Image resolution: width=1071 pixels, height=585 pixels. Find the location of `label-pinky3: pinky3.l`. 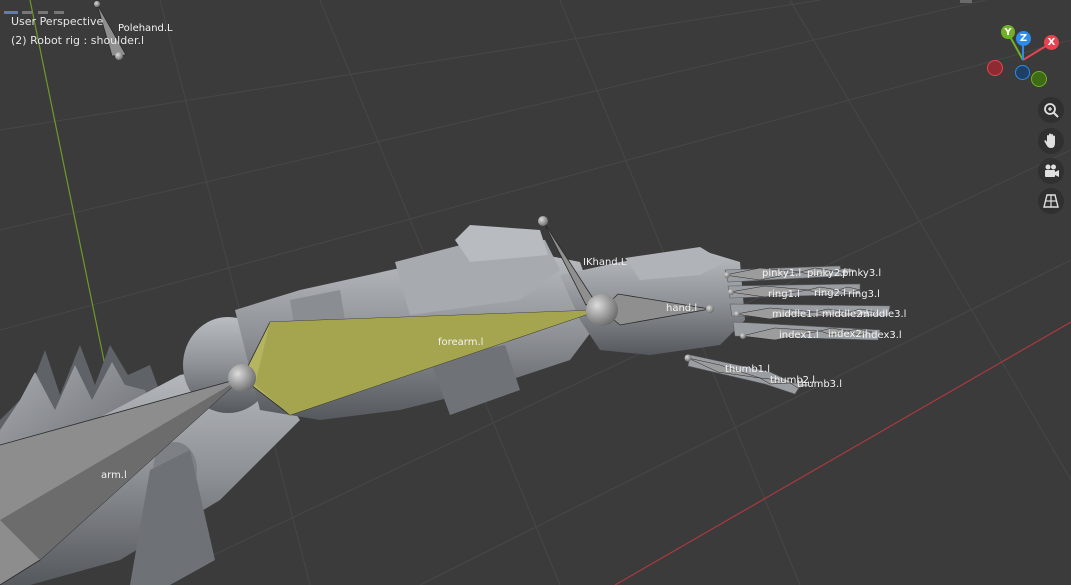

label-pinky3: pinky3.l is located at coordinates (861, 273).